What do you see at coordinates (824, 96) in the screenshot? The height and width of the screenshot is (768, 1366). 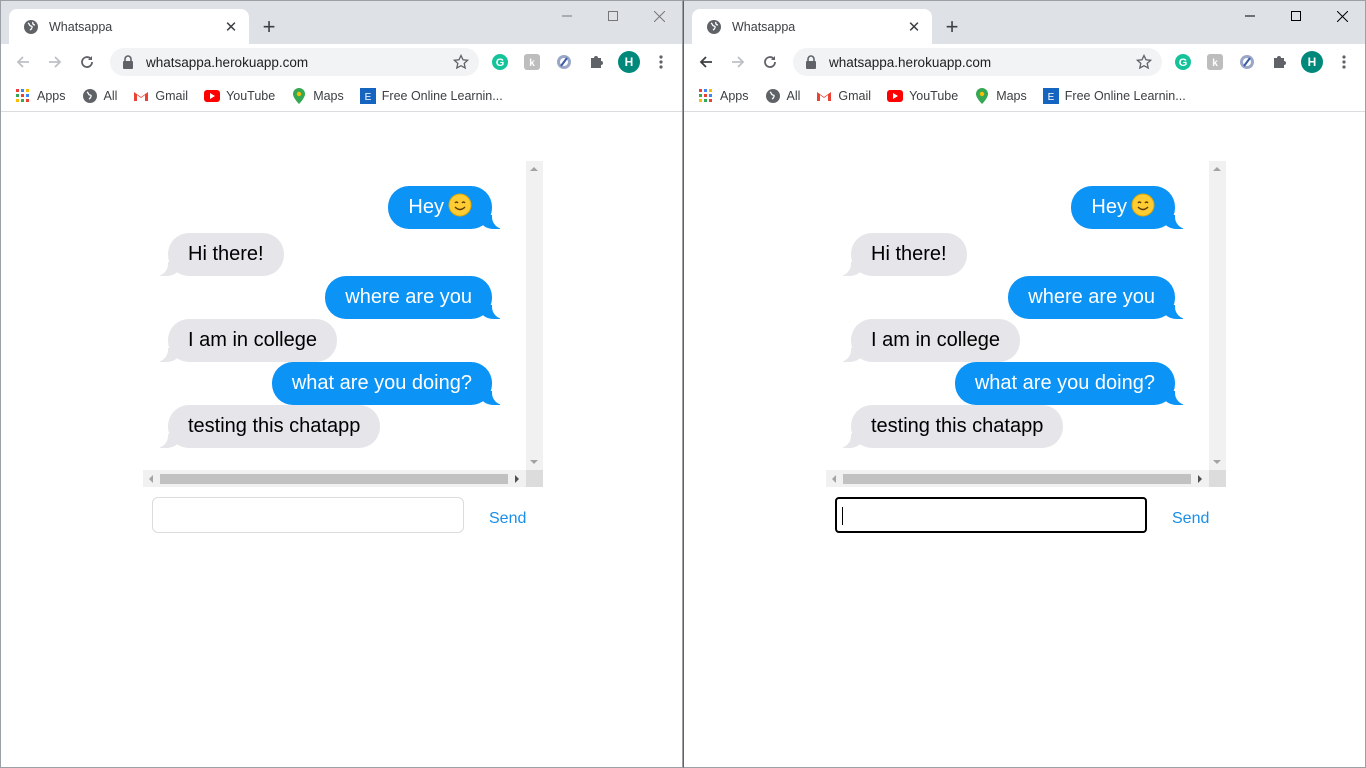 I see `gmail-icon` at bounding box center [824, 96].